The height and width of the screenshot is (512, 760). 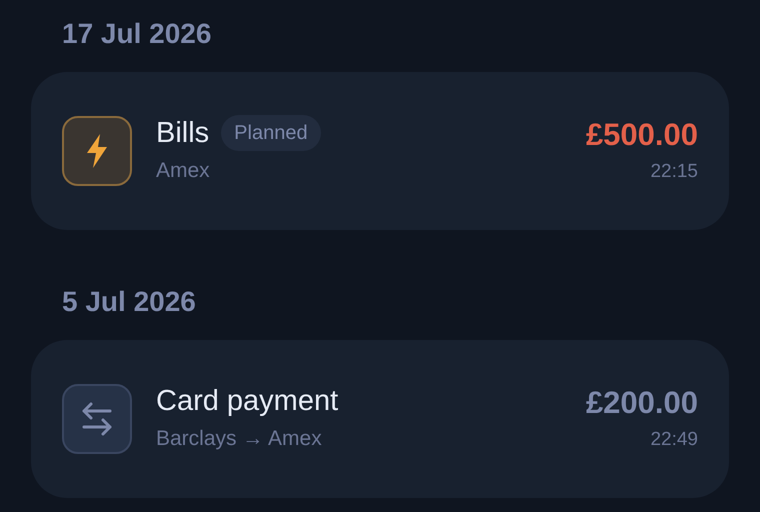 I want to click on lightning-icon, so click(x=97, y=151).